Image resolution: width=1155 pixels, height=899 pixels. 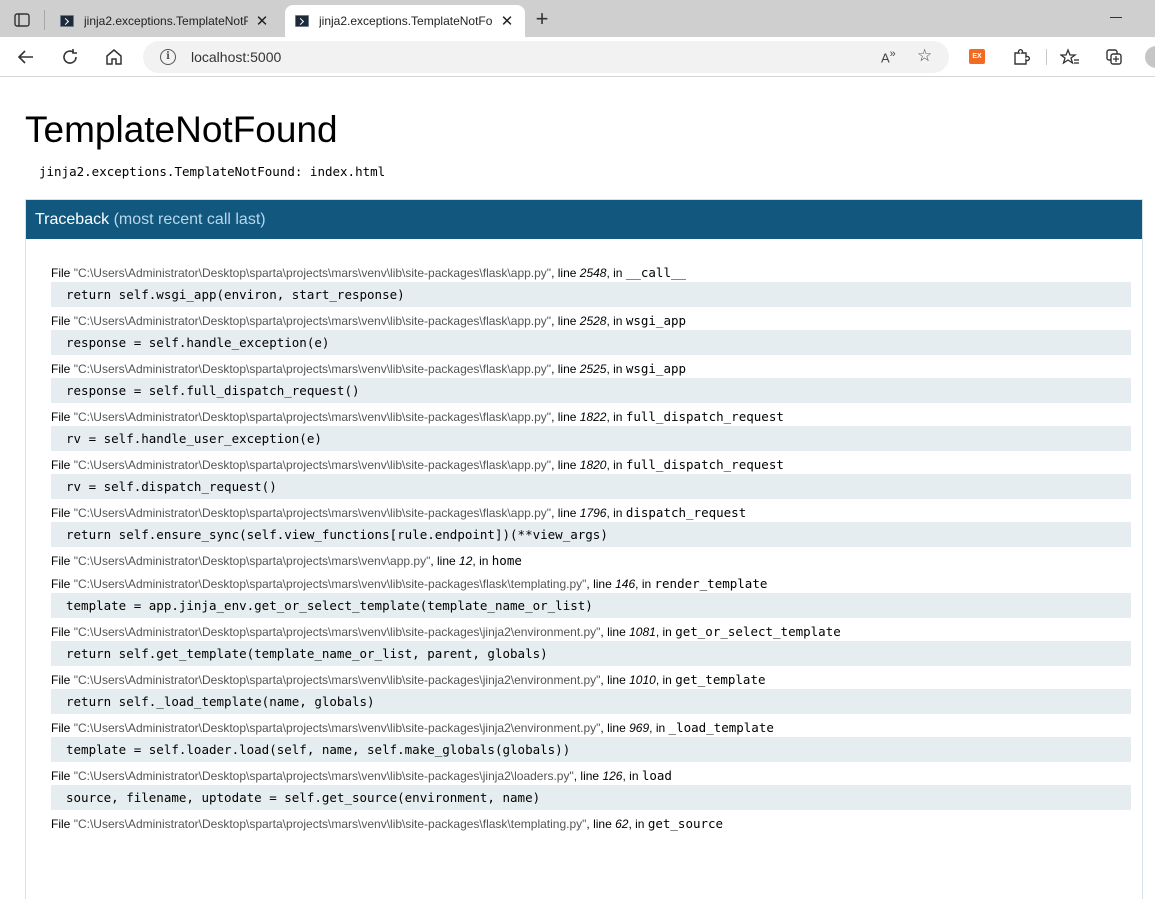 I want to click on site-info-icon: i, so click(x=168, y=57).